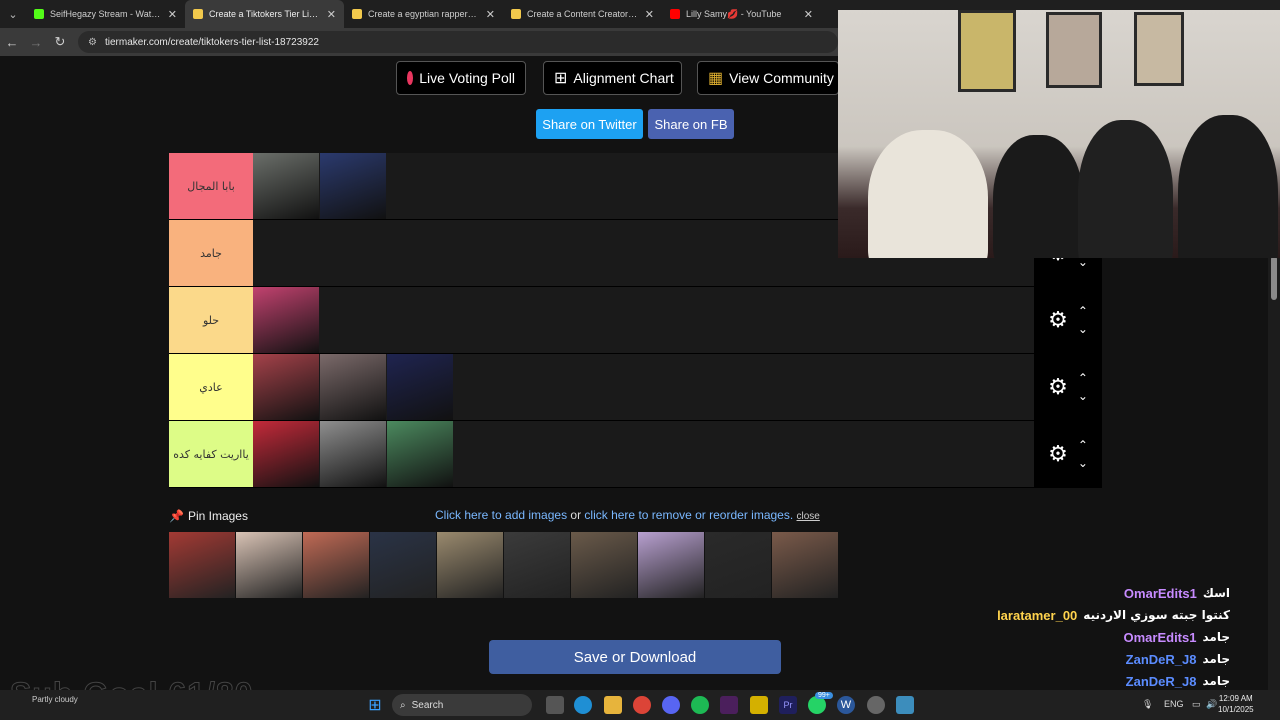 The width and height of the screenshot is (1280, 720). Describe the element at coordinates (36, 42) in the screenshot. I see `forward-icon: →` at that location.